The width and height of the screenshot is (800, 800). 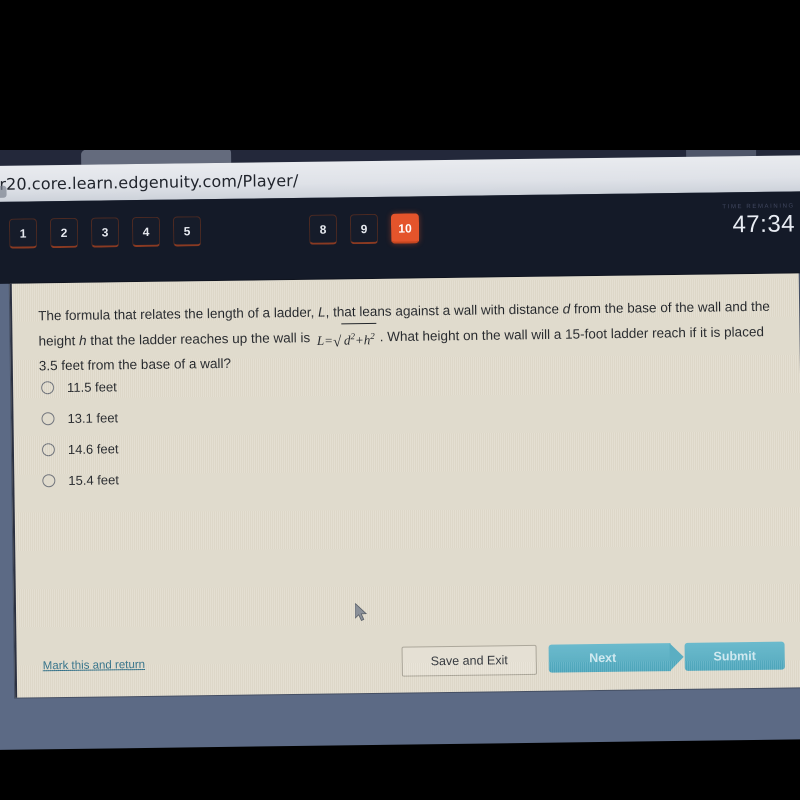 What do you see at coordinates (94, 480) in the screenshot?
I see `answer-option-label: 15.4 feet` at bounding box center [94, 480].